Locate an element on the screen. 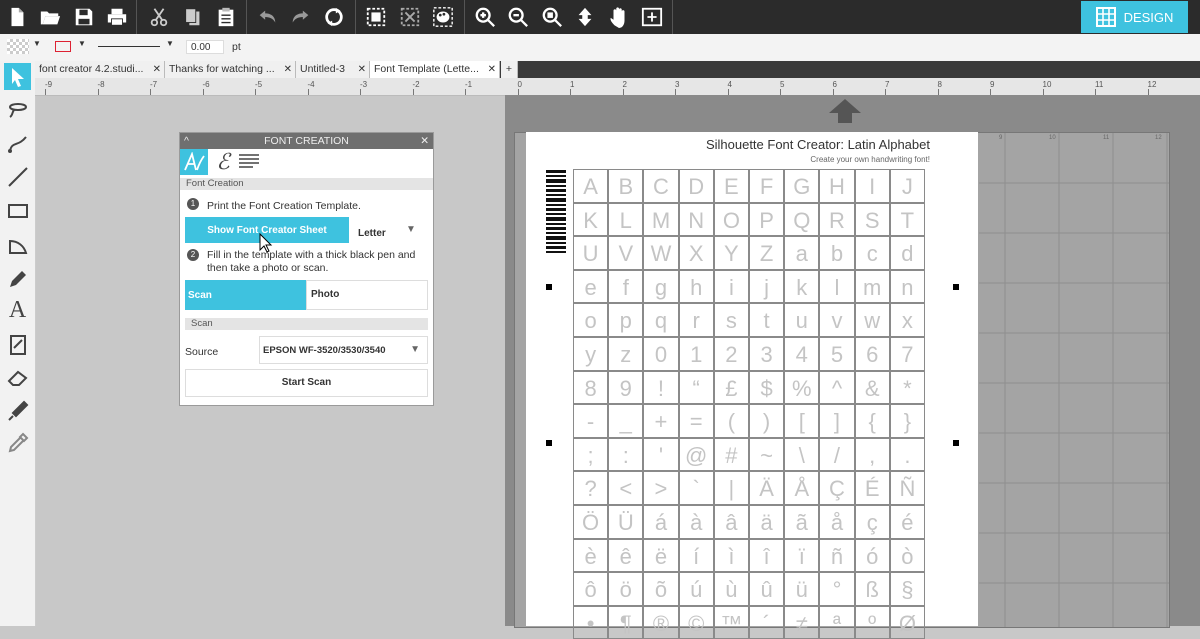 The height and width of the screenshot is (639, 1200). eyedropper-icon is located at coordinates (17, 442).